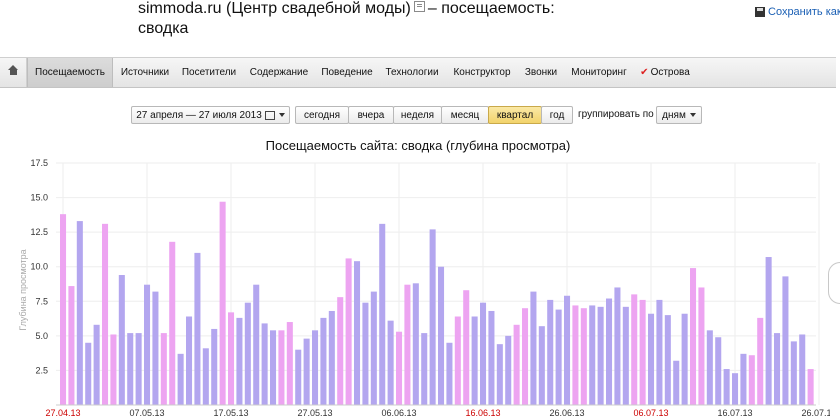 Image resolution: width=840 pixels, height=420 pixels. What do you see at coordinates (419, 6) in the screenshot?
I see `external-link-icon` at bounding box center [419, 6].